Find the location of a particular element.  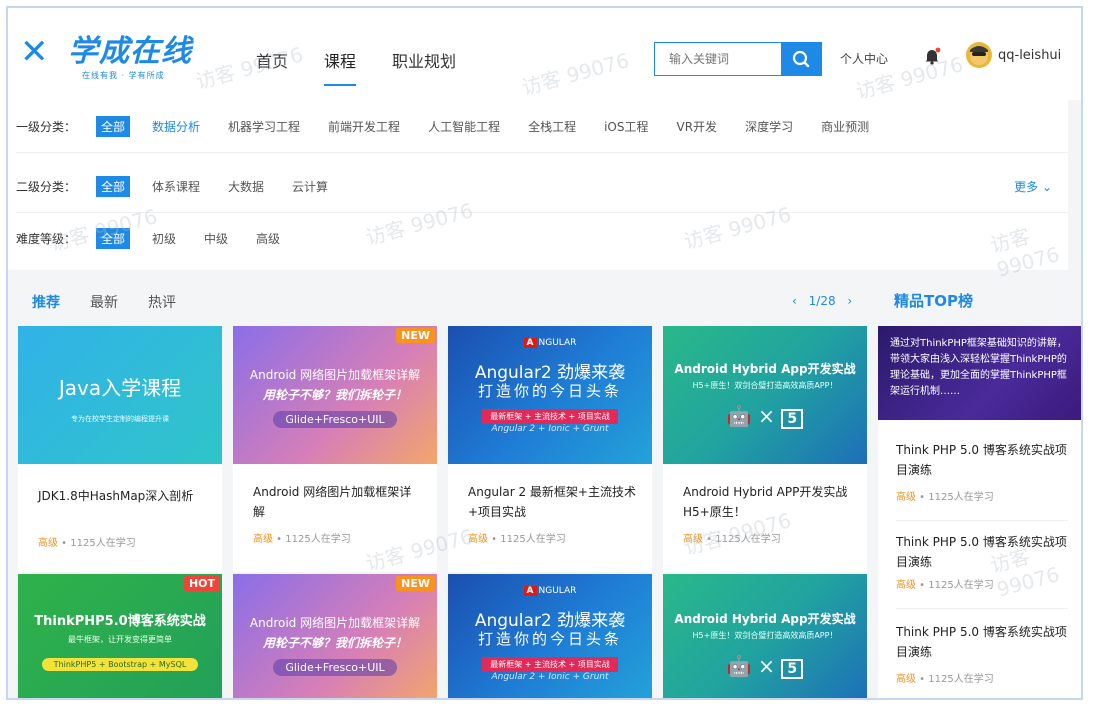

filter-option: 体系课程 is located at coordinates (176, 186).